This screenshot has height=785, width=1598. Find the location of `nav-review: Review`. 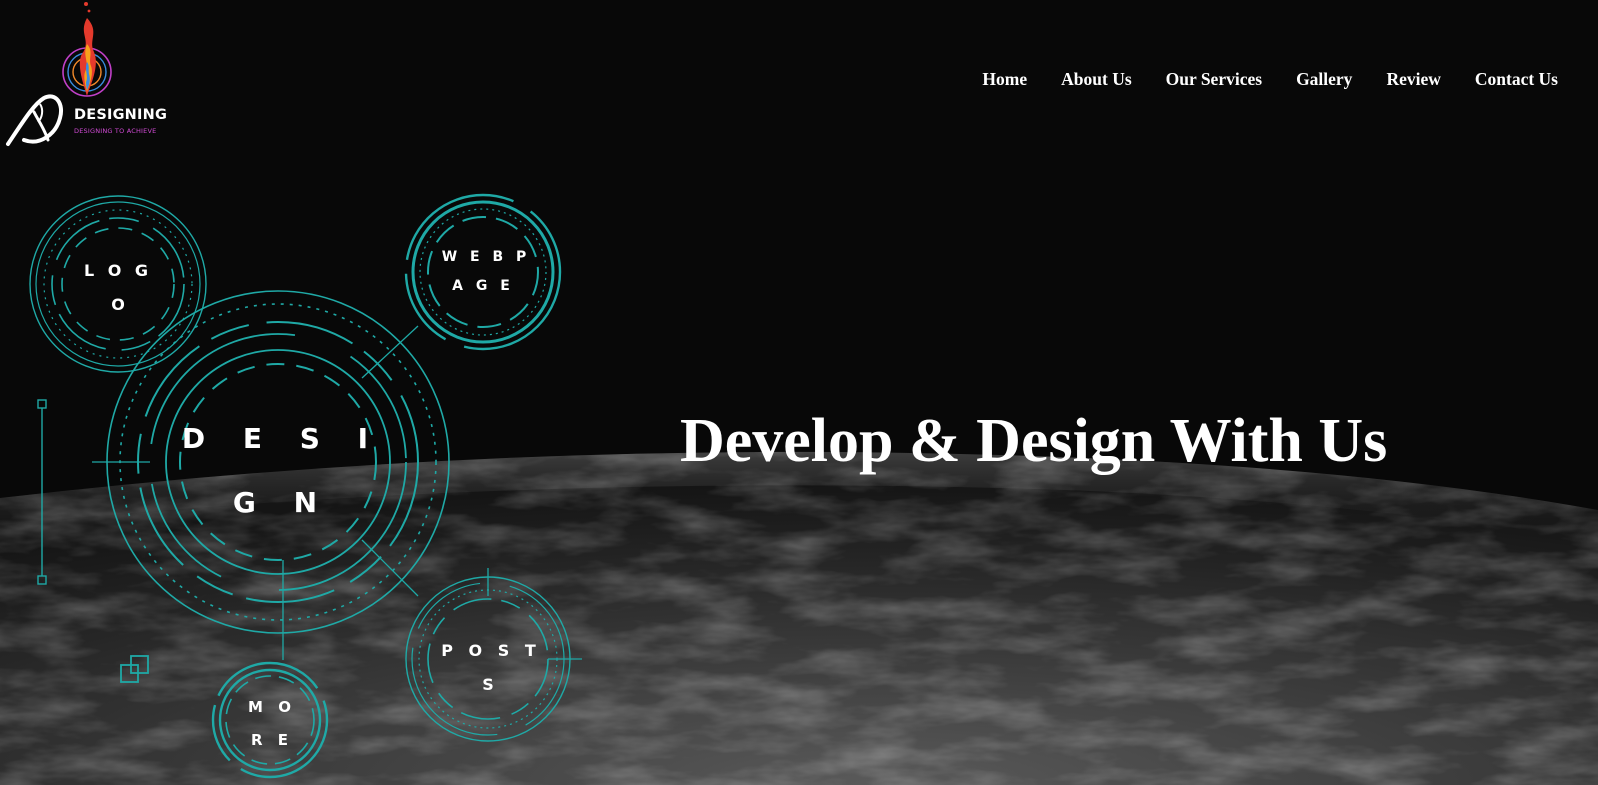

nav-review: Review is located at coordinates (1413, 79).